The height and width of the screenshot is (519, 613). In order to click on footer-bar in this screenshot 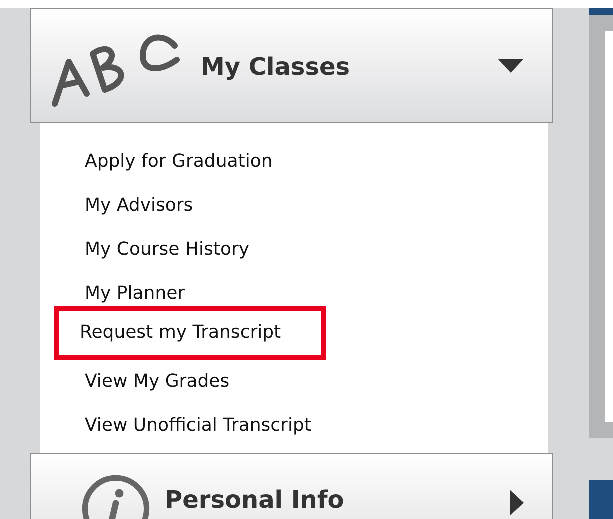, I will do `click(601, 499)`.